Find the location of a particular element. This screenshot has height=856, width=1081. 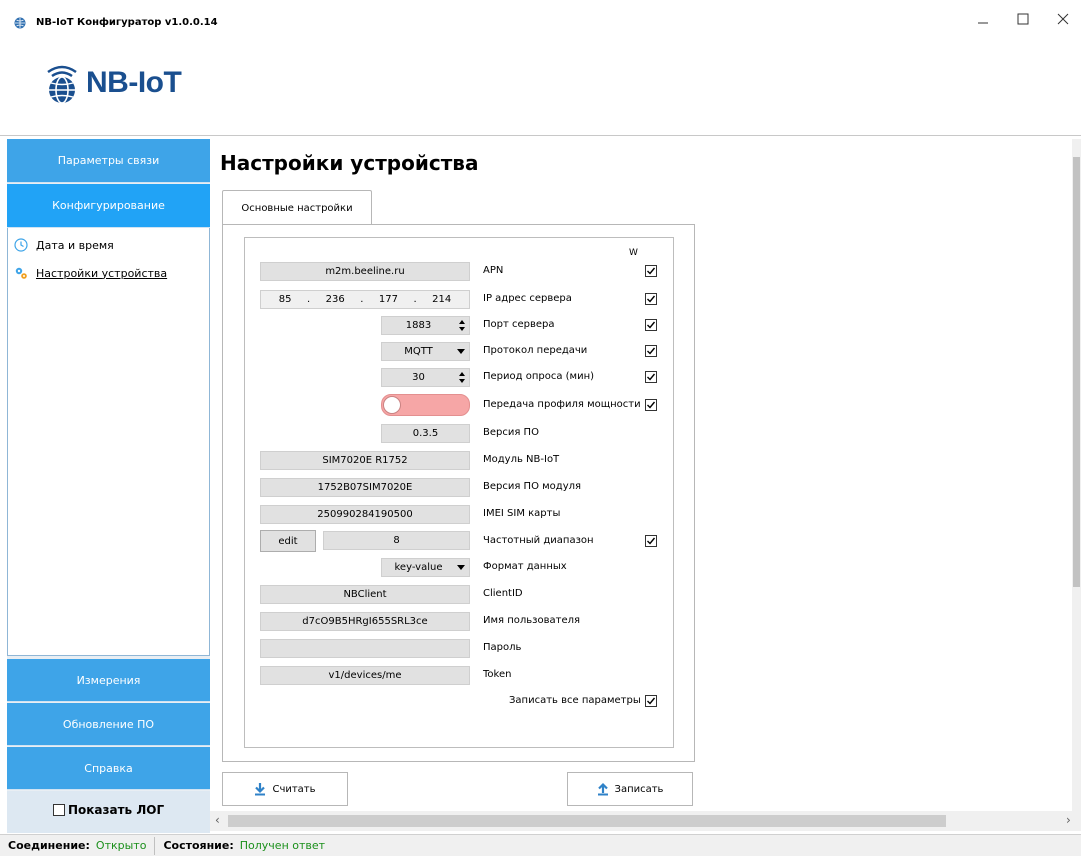

maximize-button is located at coordinates (1023, 19).